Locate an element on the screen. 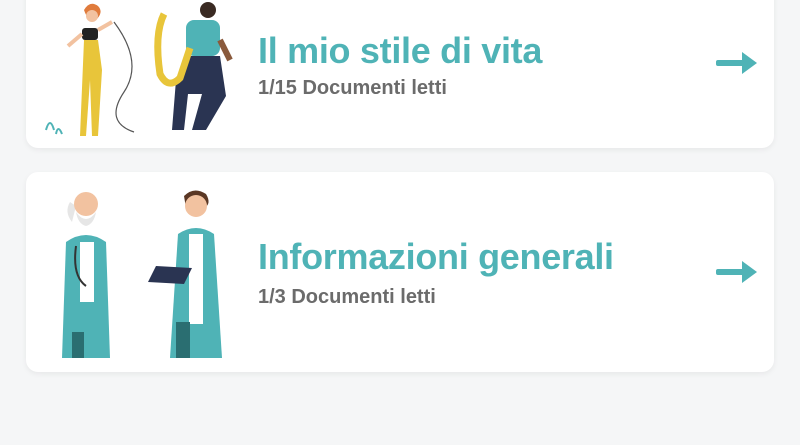  doctors-illustration is located at coordinates (142, 274).